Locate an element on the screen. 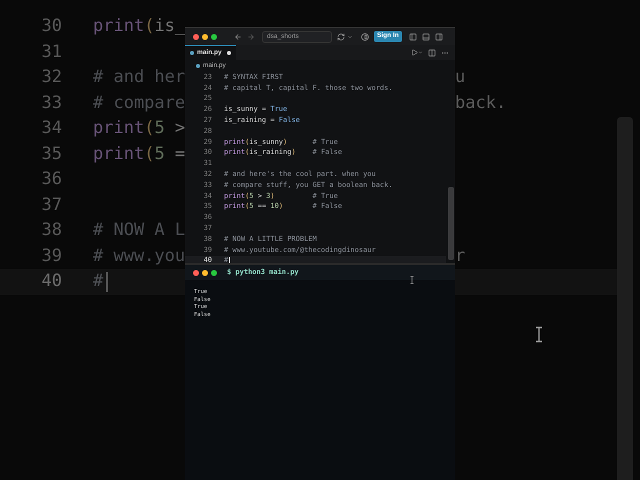 Image resolution: width=640 pixels, height=480 pixels. half-circle-icon is located at coordinates (365, 36).